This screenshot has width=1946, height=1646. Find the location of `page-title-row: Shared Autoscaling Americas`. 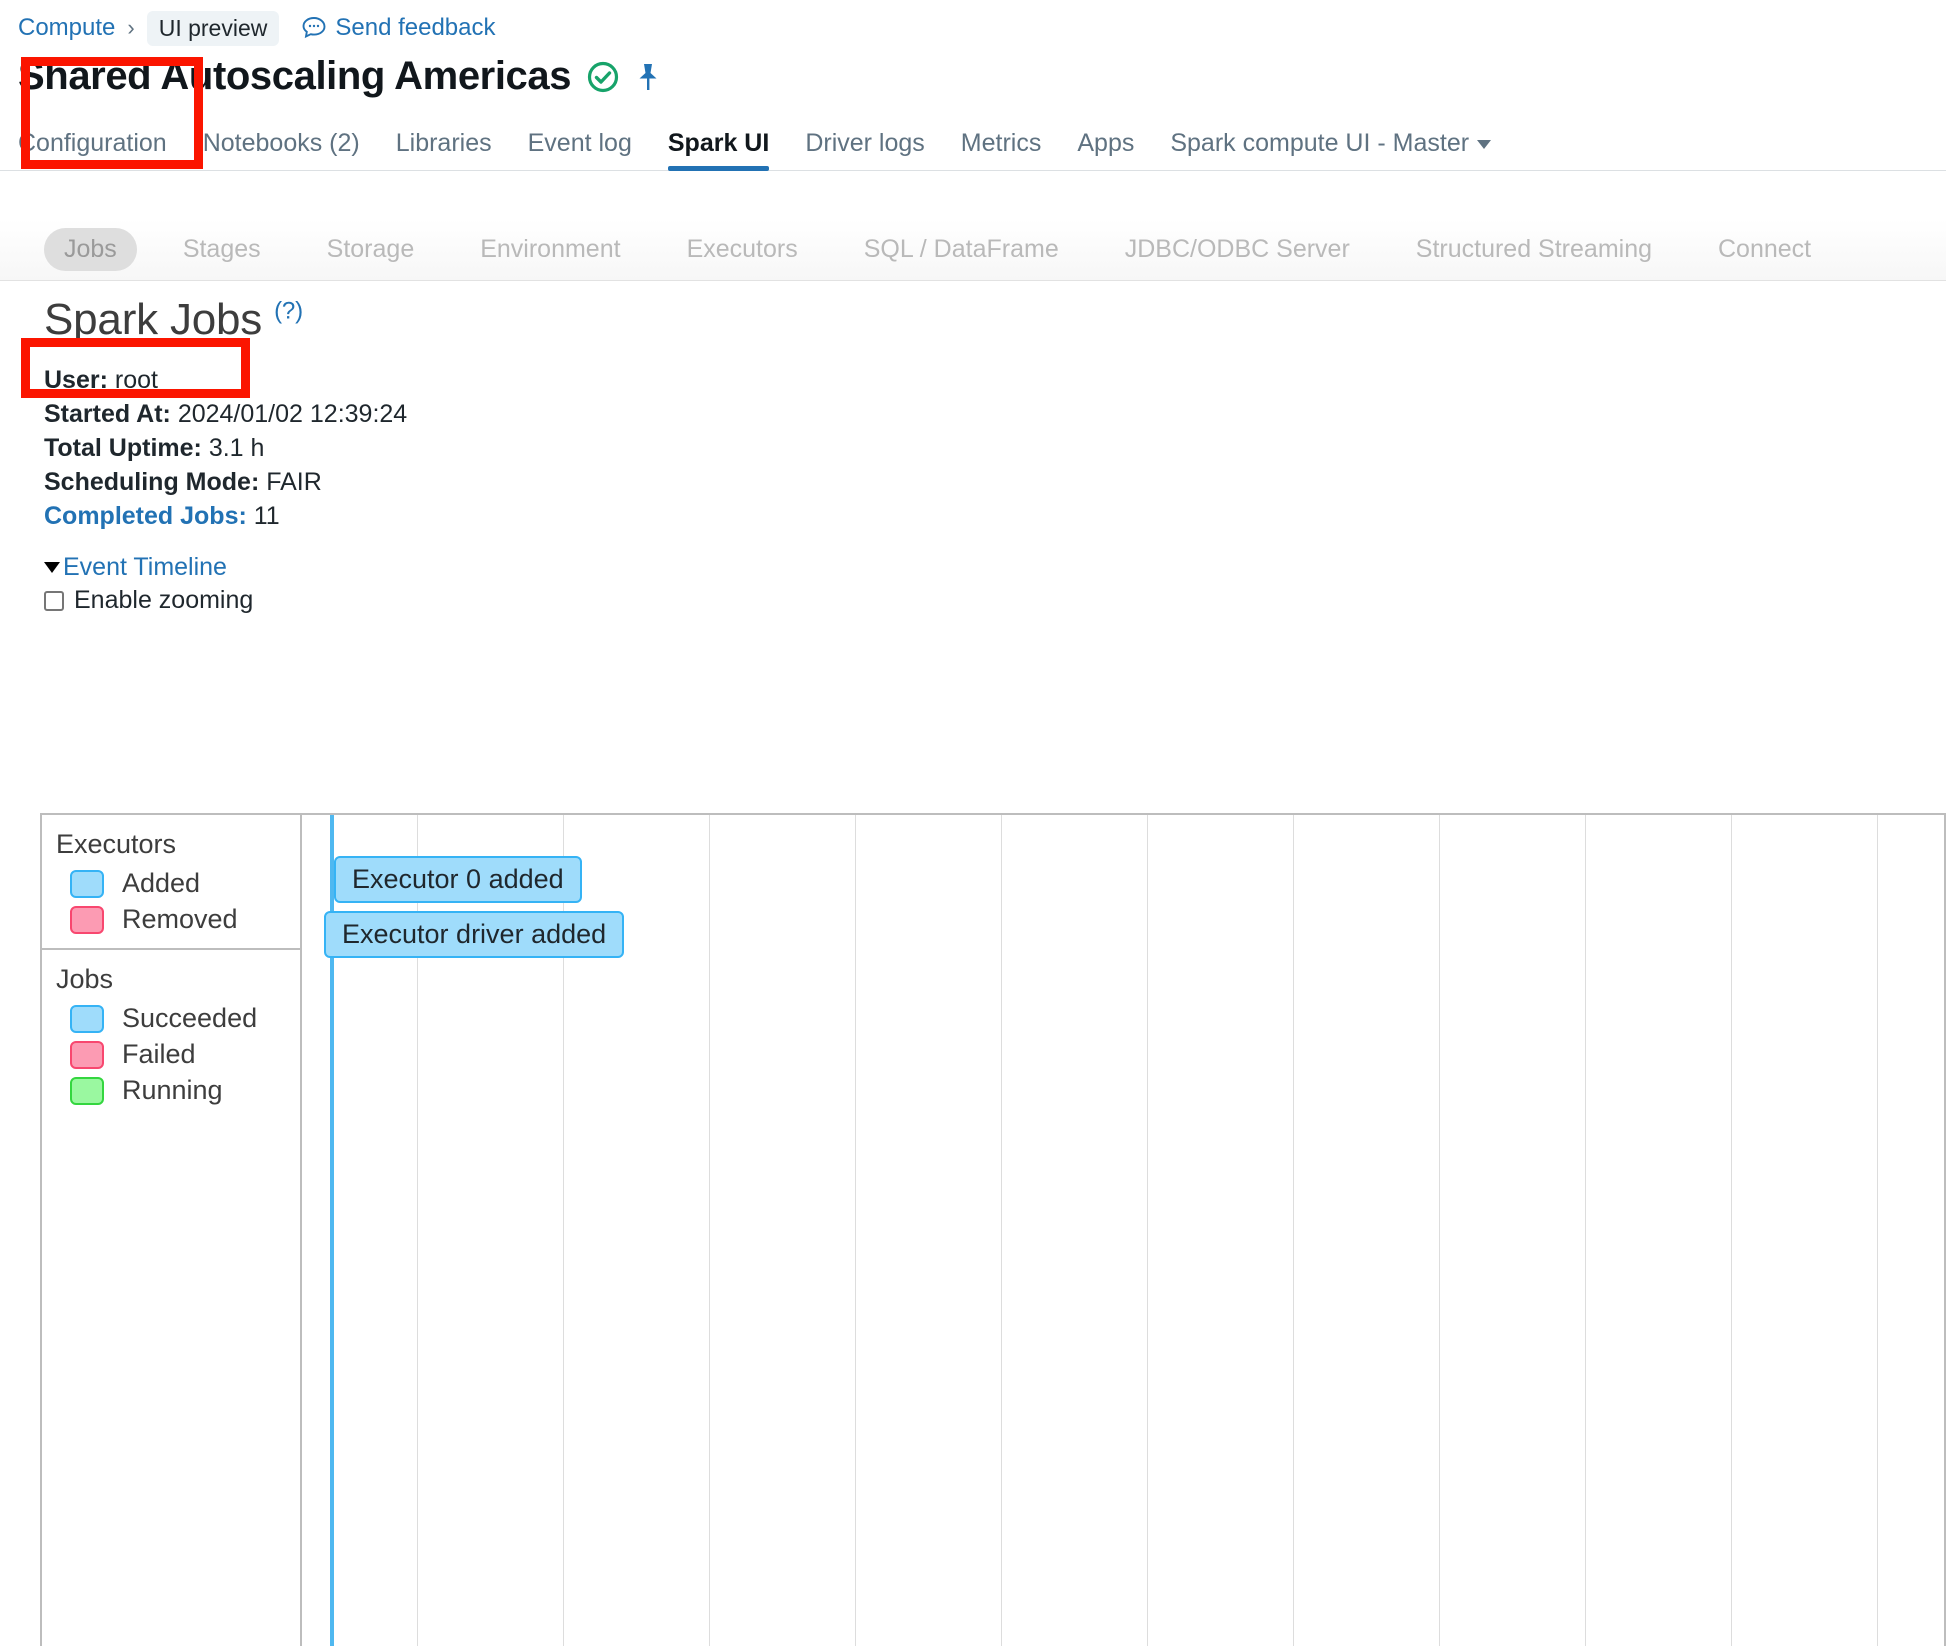

page-title-row: Shared Autoscaling Americas is located at coordinates (973, 73).